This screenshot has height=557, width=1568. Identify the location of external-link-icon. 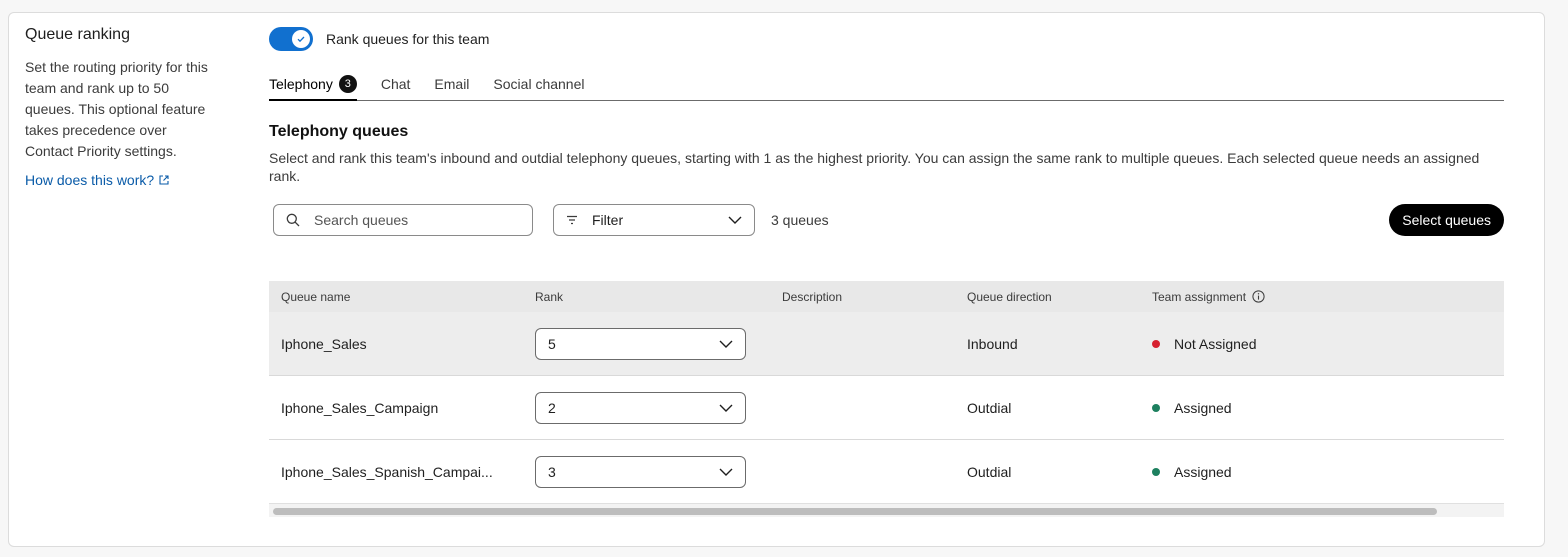
(164, 180).